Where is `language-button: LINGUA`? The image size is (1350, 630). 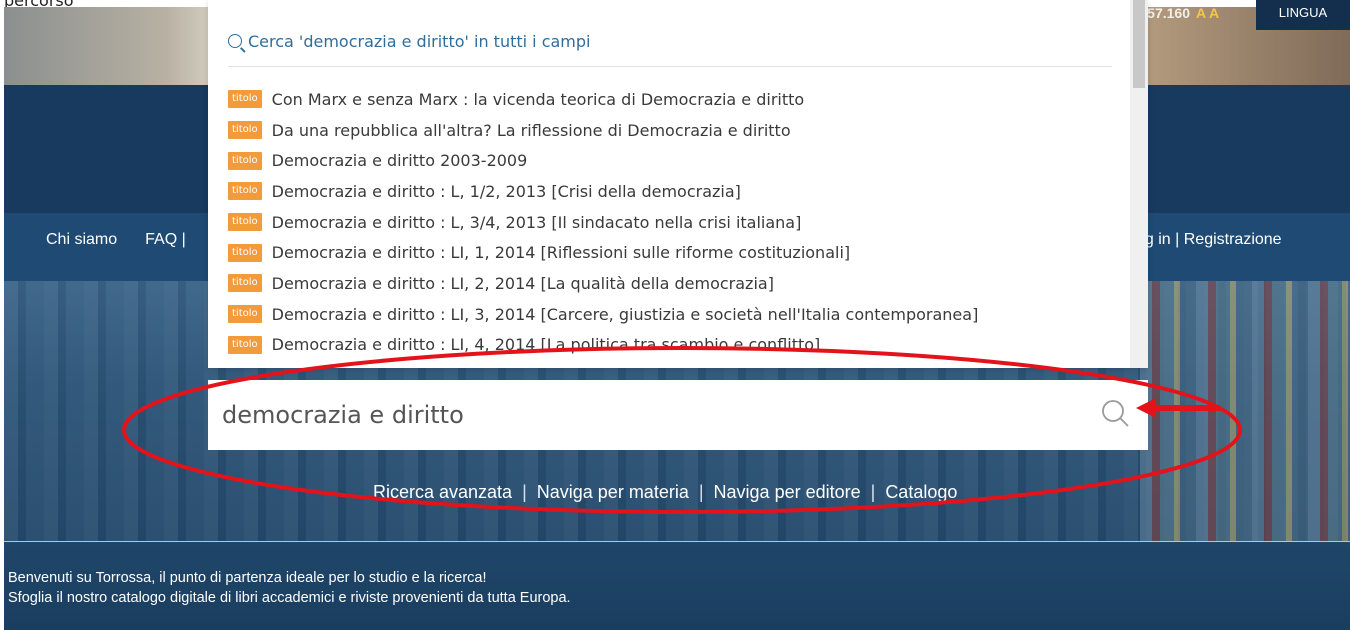 language-button: LINGUA is located at coordinates (1303, 15).